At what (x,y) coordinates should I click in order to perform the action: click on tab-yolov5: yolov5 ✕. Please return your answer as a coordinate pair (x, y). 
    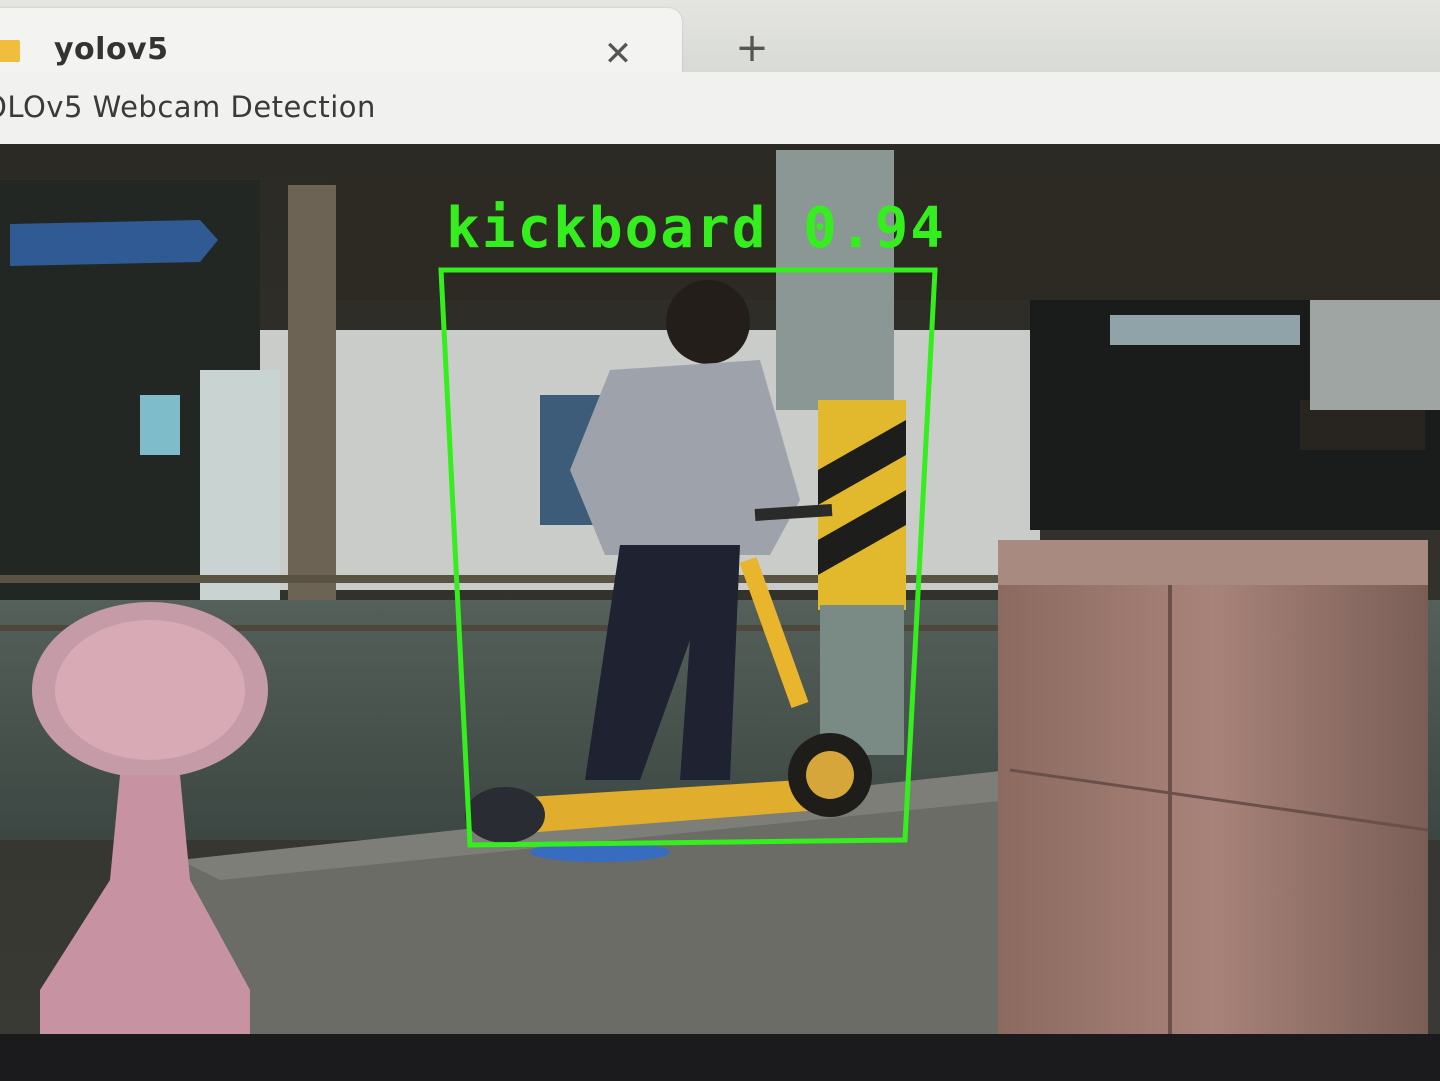
    Looking at the image, I should click on (341, 41).